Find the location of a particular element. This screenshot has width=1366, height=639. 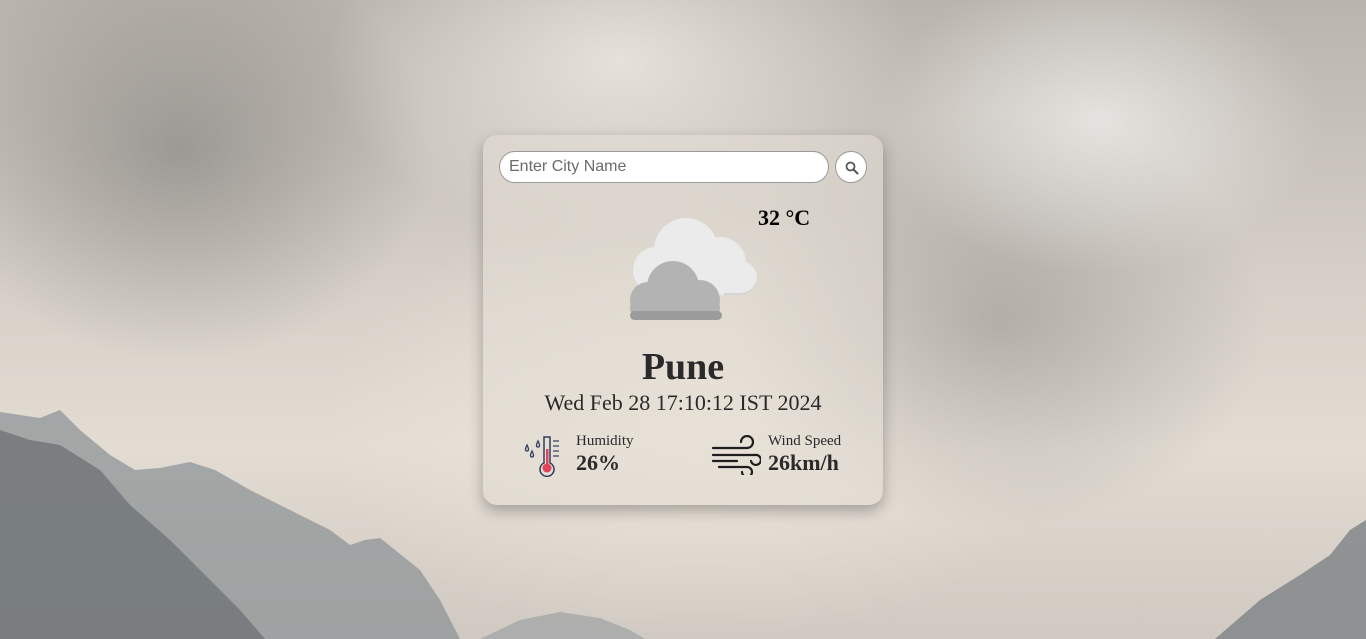

temperature-value: 32 °C is located at coordinates (784, 217).